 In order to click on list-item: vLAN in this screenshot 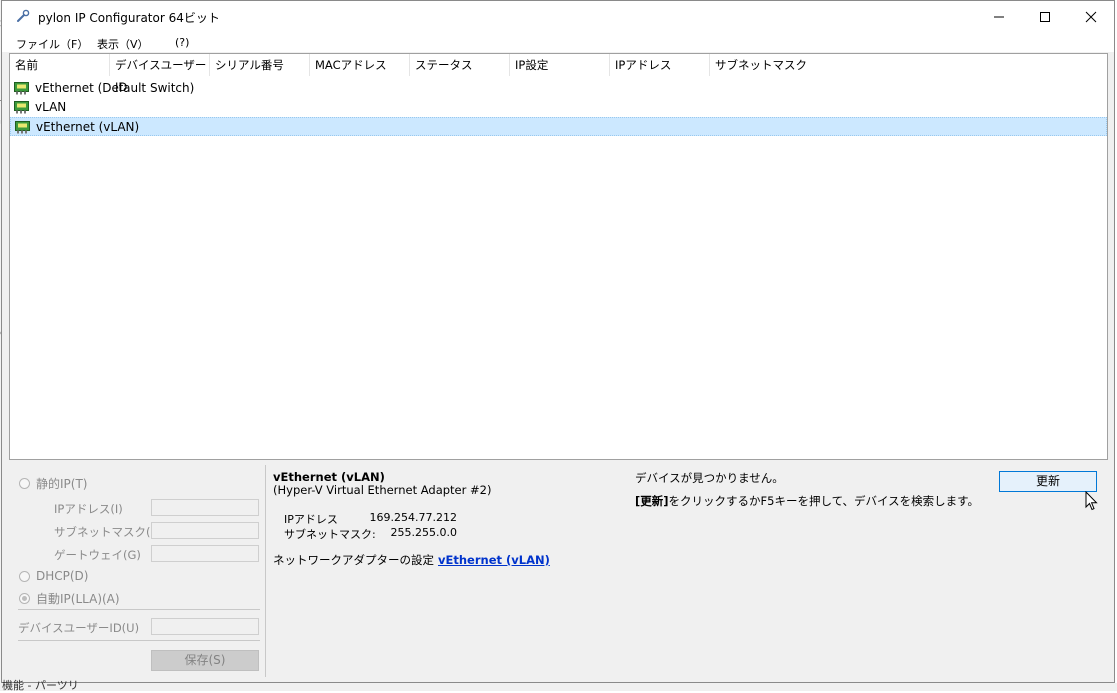, I will do `click(558, 107)`.